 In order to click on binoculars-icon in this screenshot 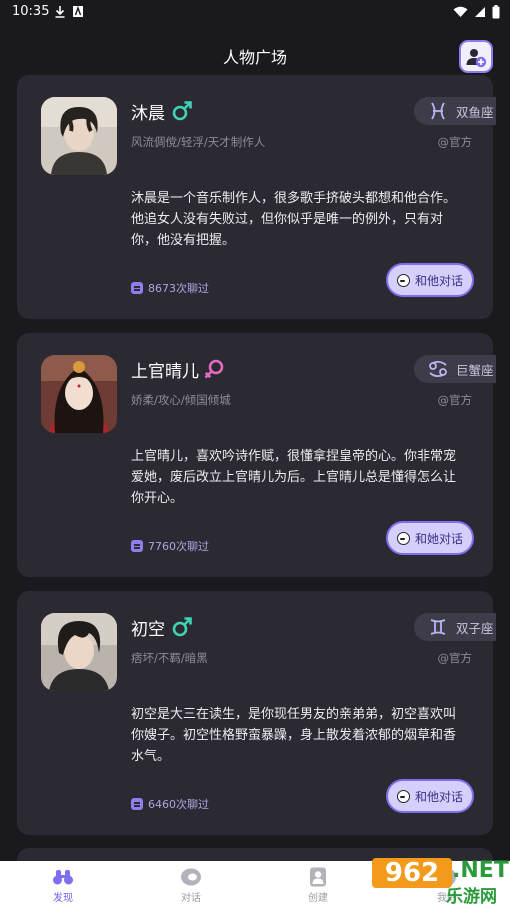, I will do `click(63, 877)`.